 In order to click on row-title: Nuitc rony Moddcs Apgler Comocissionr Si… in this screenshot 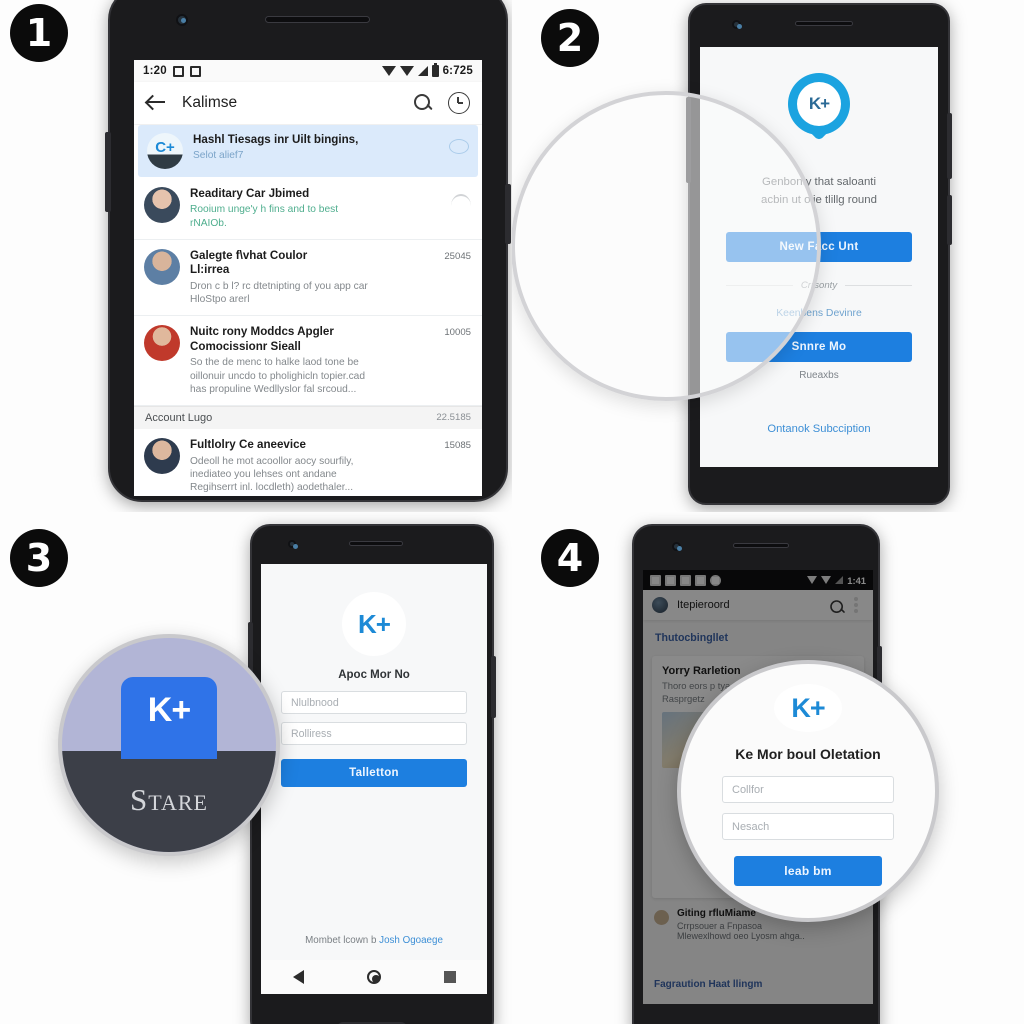, I will do `click(262, 339)`.